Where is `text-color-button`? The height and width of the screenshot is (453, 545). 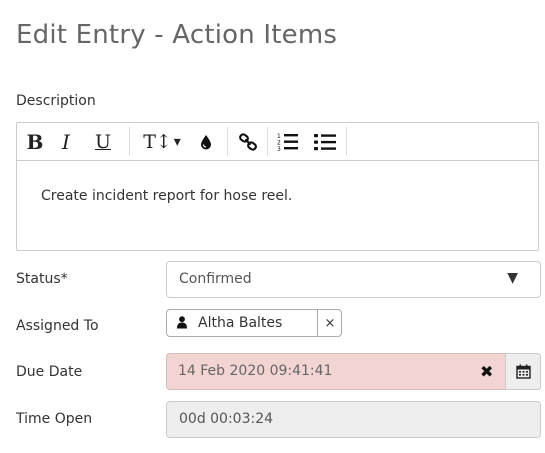 text-color-button is located at coordinates (206, 141).